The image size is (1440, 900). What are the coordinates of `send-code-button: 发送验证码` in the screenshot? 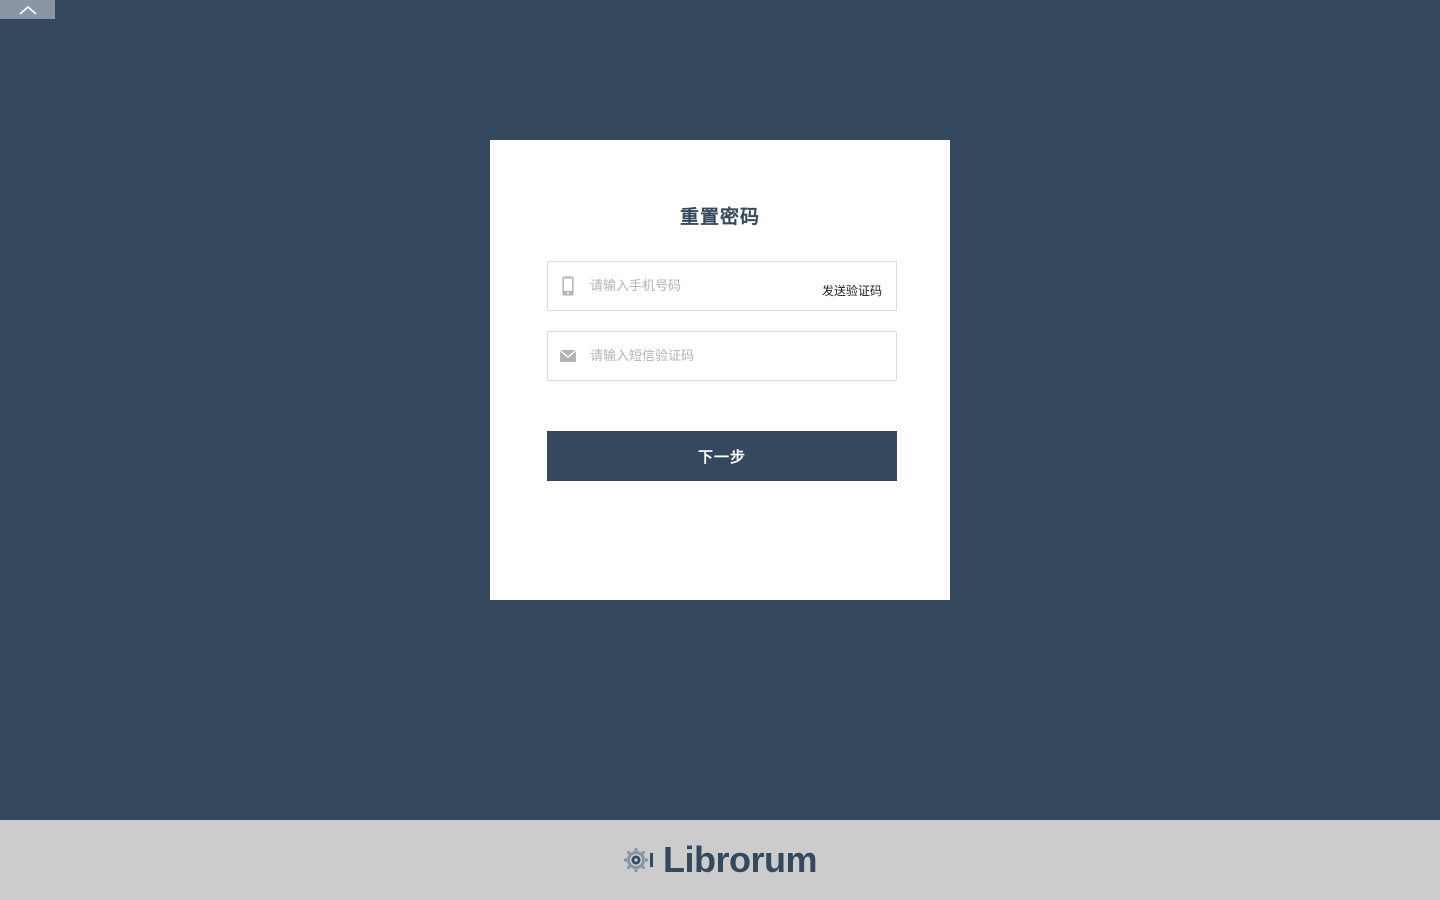 It's located at (852, 290).